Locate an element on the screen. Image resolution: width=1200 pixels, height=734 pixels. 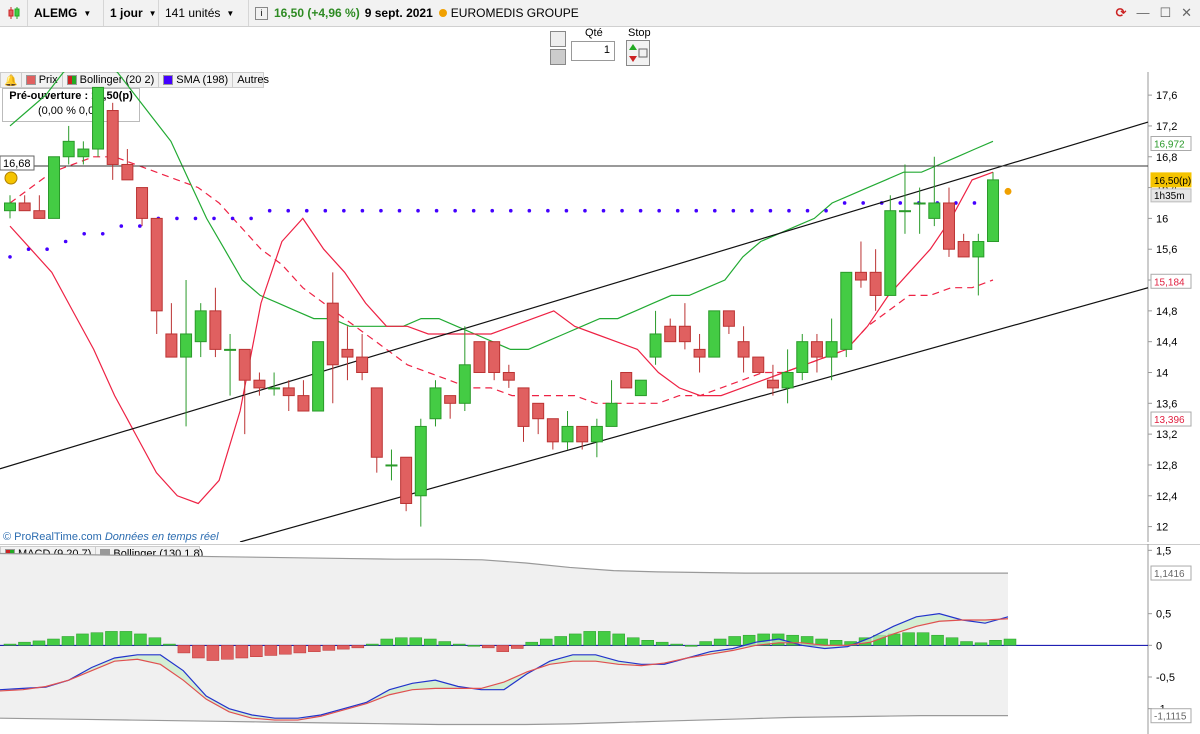
units-selector: 141 unités ▼ is located at coordinates (204, 13).